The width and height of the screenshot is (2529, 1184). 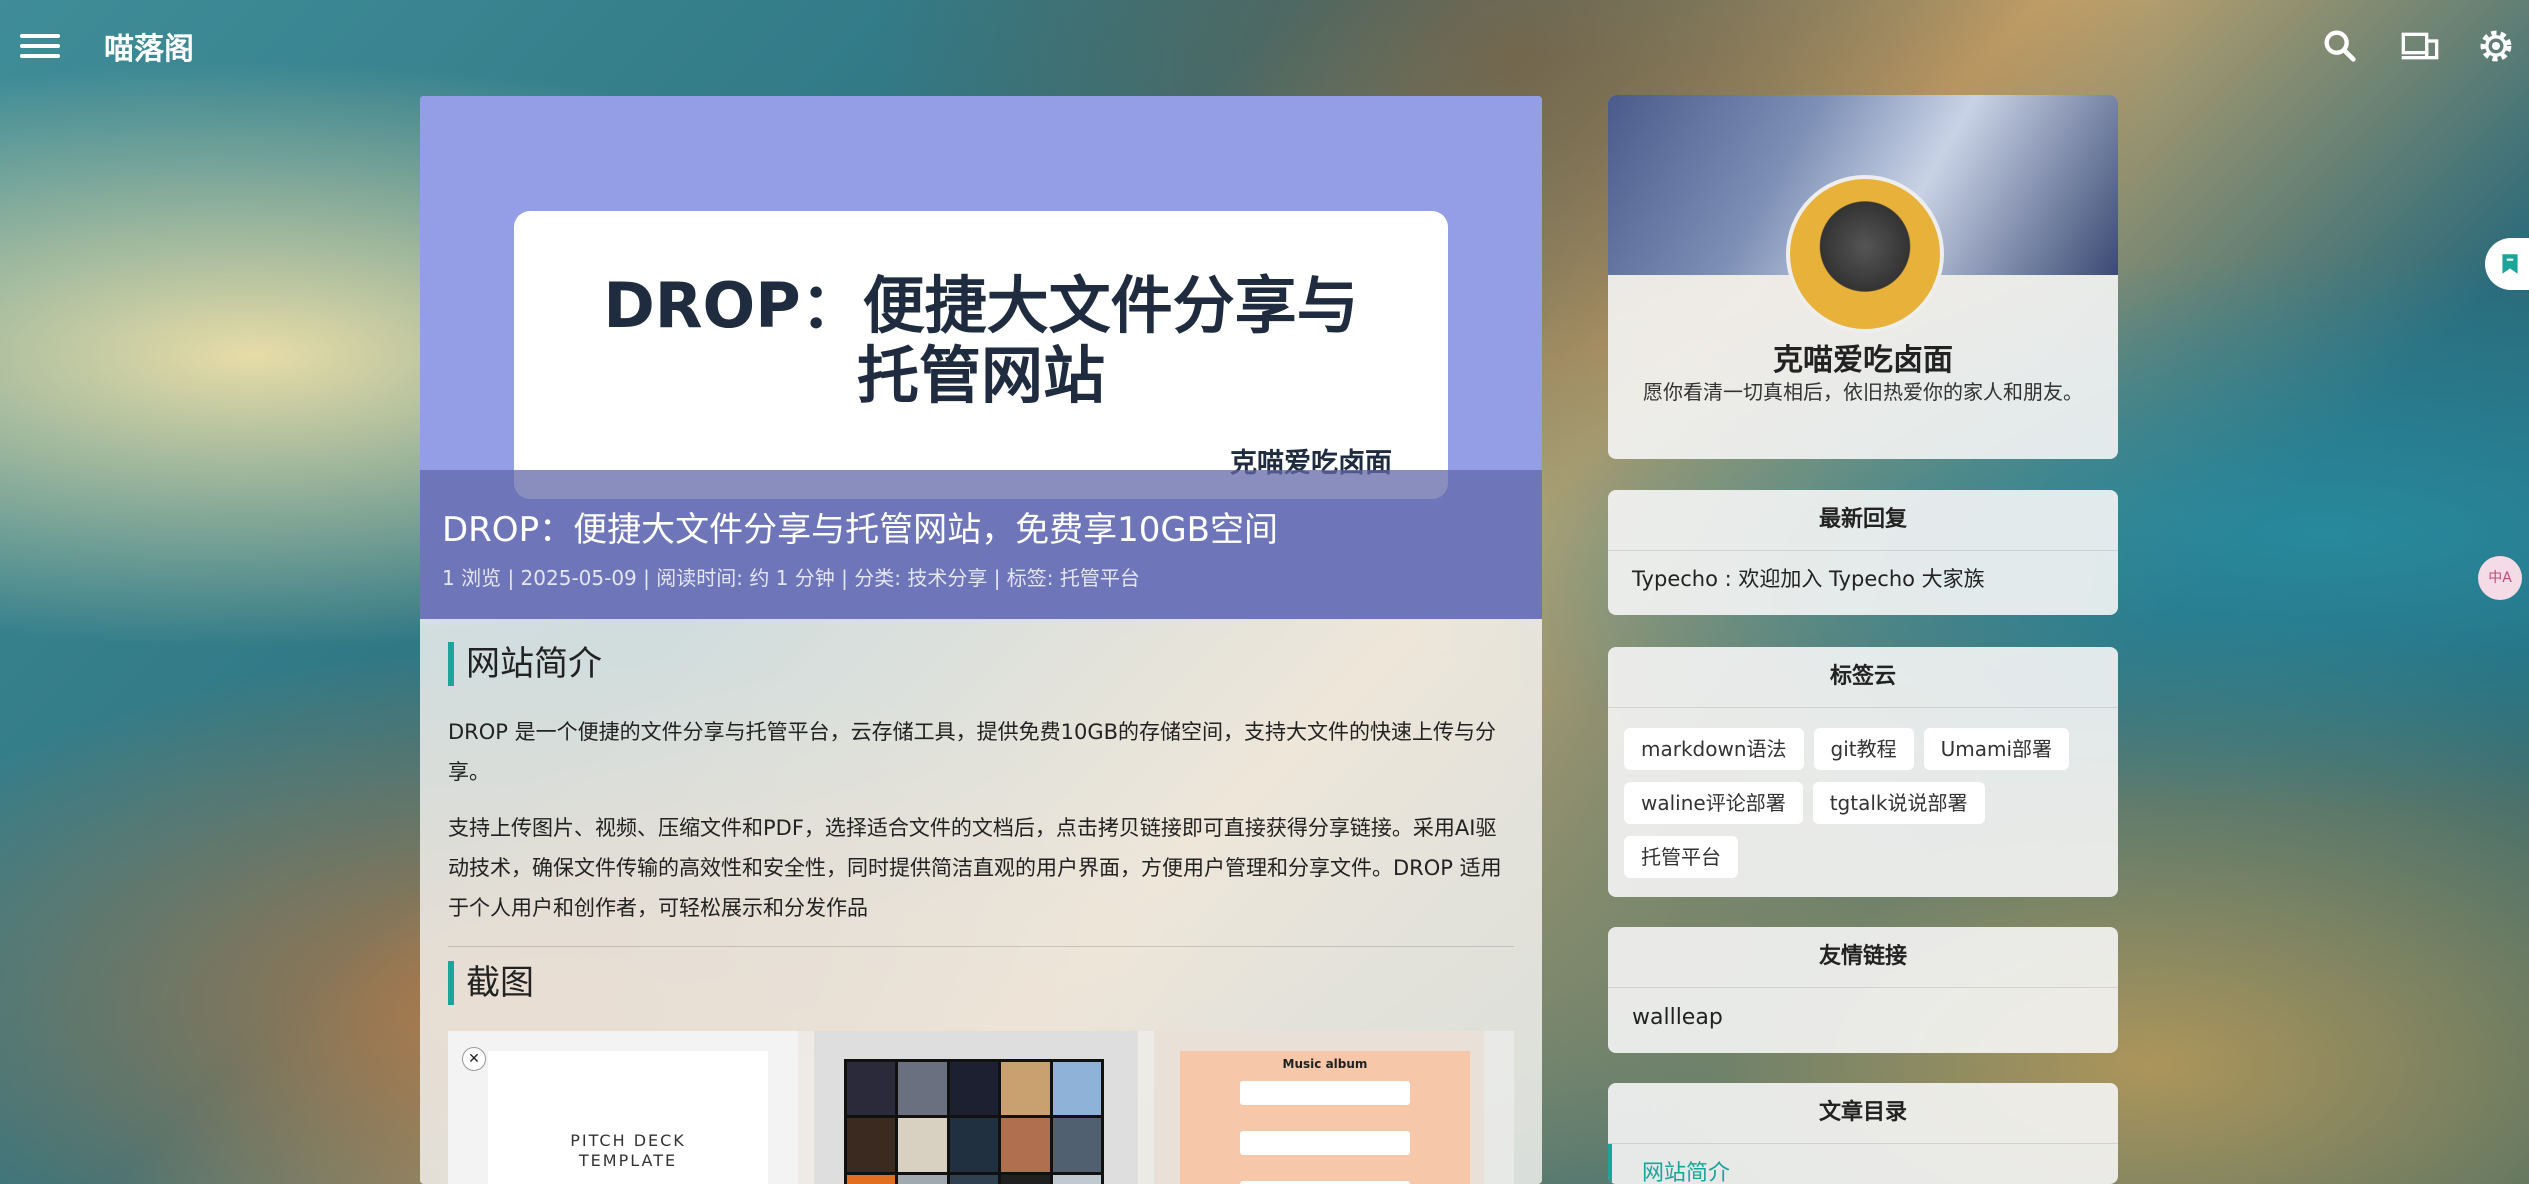 I want to click on meta-views: 1 浏览, so click(x=472, y=578).